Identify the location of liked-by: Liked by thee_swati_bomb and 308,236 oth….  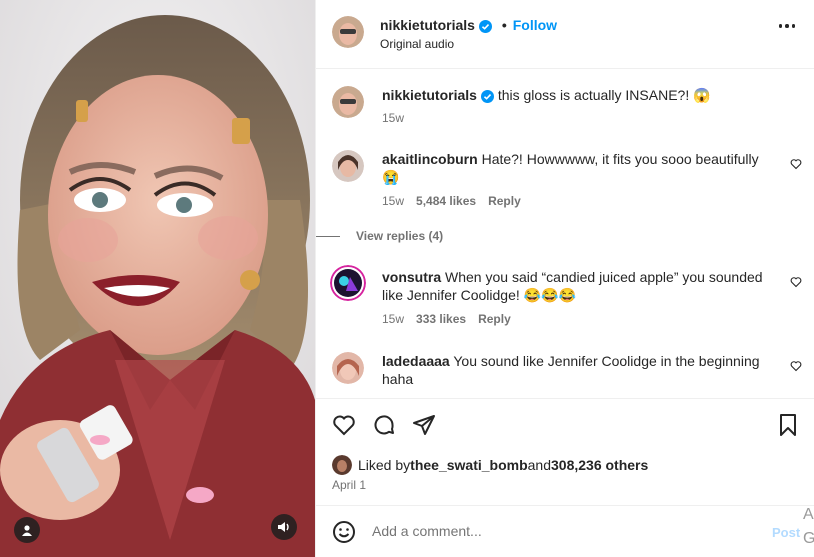
(490, 465).